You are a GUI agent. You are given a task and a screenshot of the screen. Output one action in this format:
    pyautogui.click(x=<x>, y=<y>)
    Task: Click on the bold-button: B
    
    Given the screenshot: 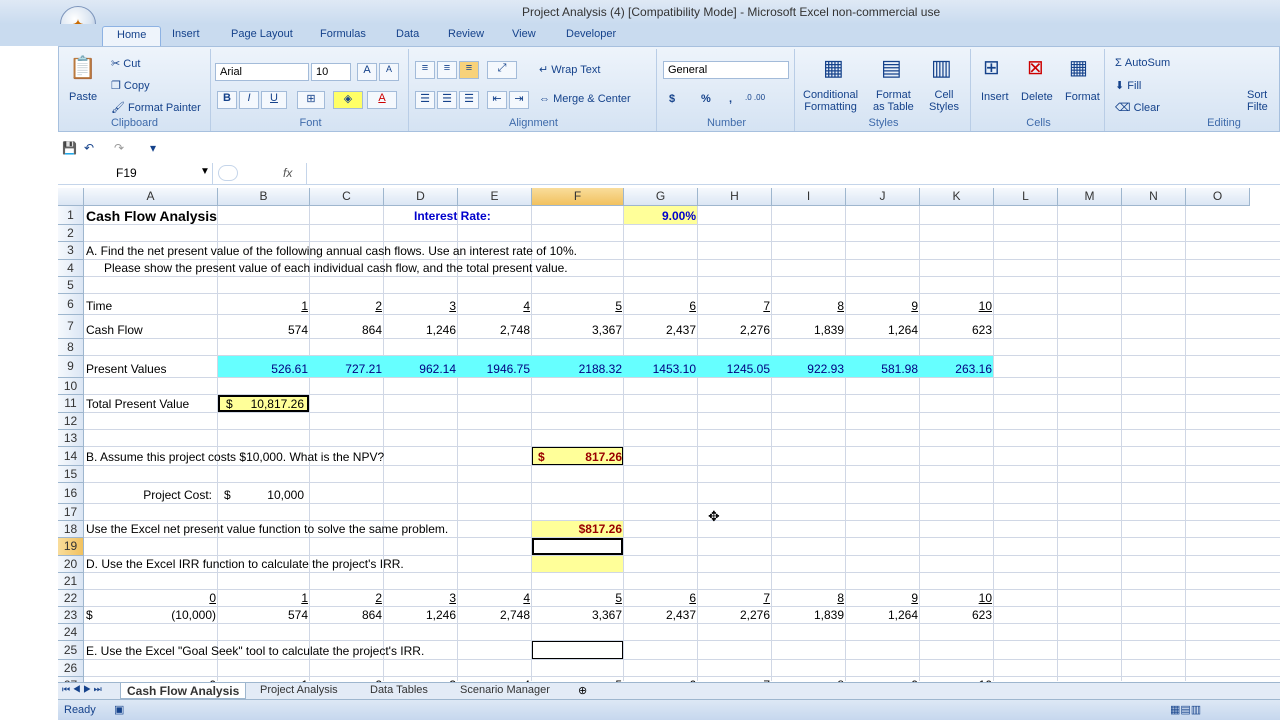 What is the action you would take?
    pyautogui.click(x=227, y=100)
    